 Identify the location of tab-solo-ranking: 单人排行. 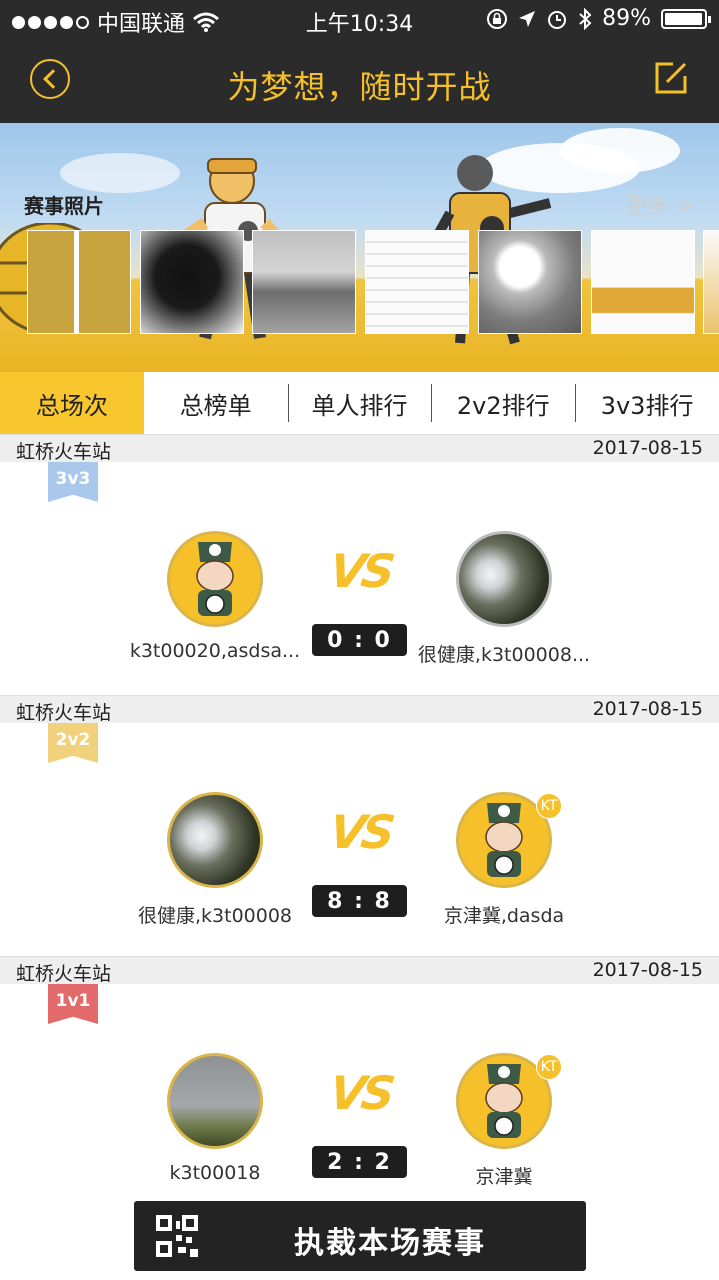
(359, 403).